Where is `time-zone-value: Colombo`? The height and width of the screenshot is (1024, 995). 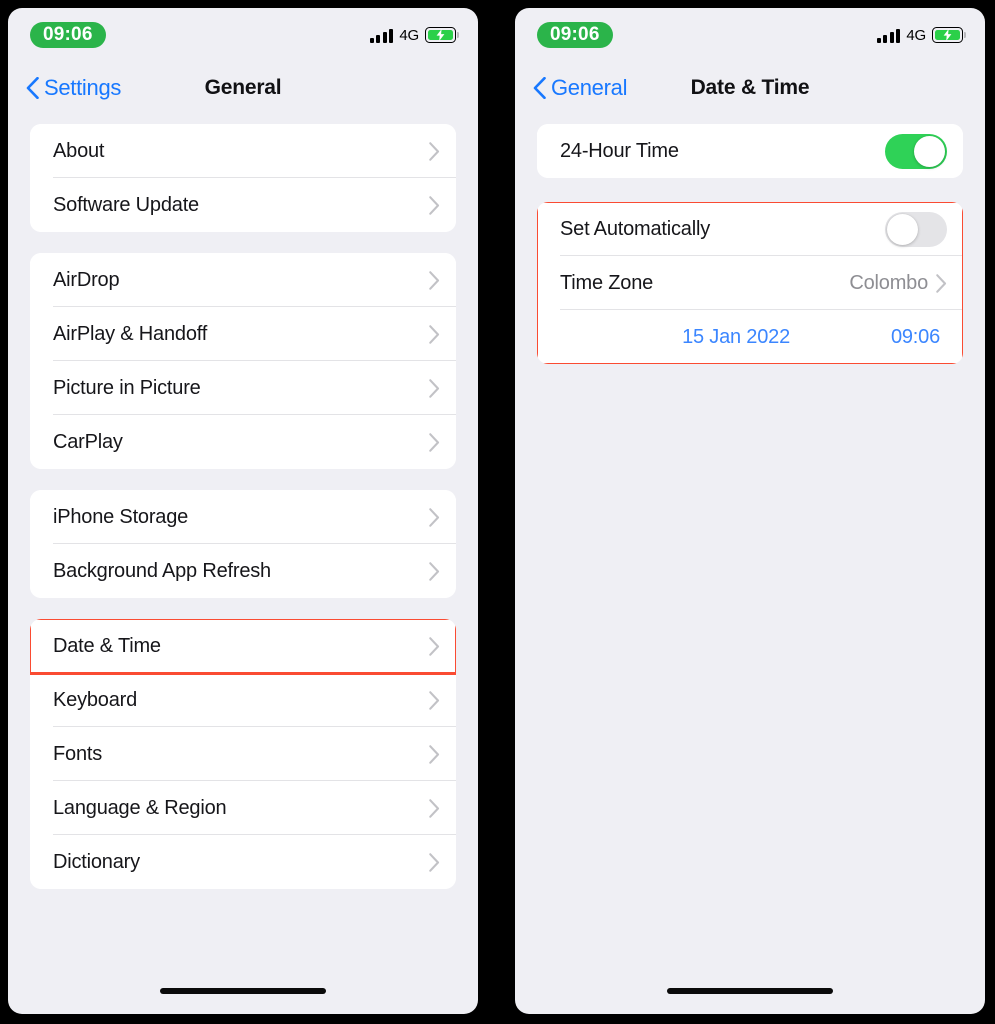
time-zone-value: Colombo is located at coordinates (888, 282).